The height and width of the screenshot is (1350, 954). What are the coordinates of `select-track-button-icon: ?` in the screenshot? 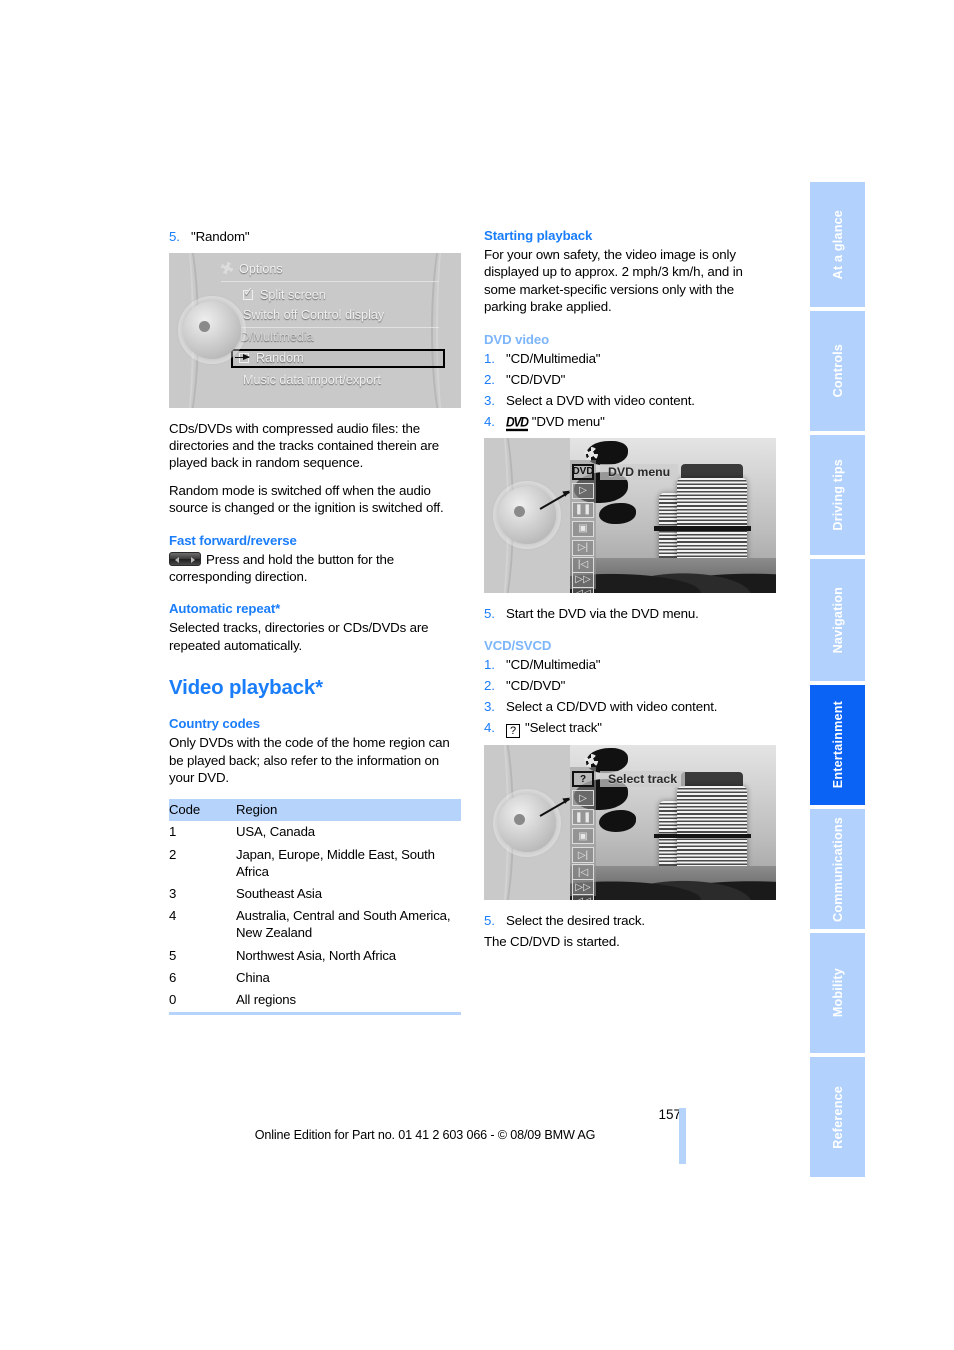 It's located at (583, 779).